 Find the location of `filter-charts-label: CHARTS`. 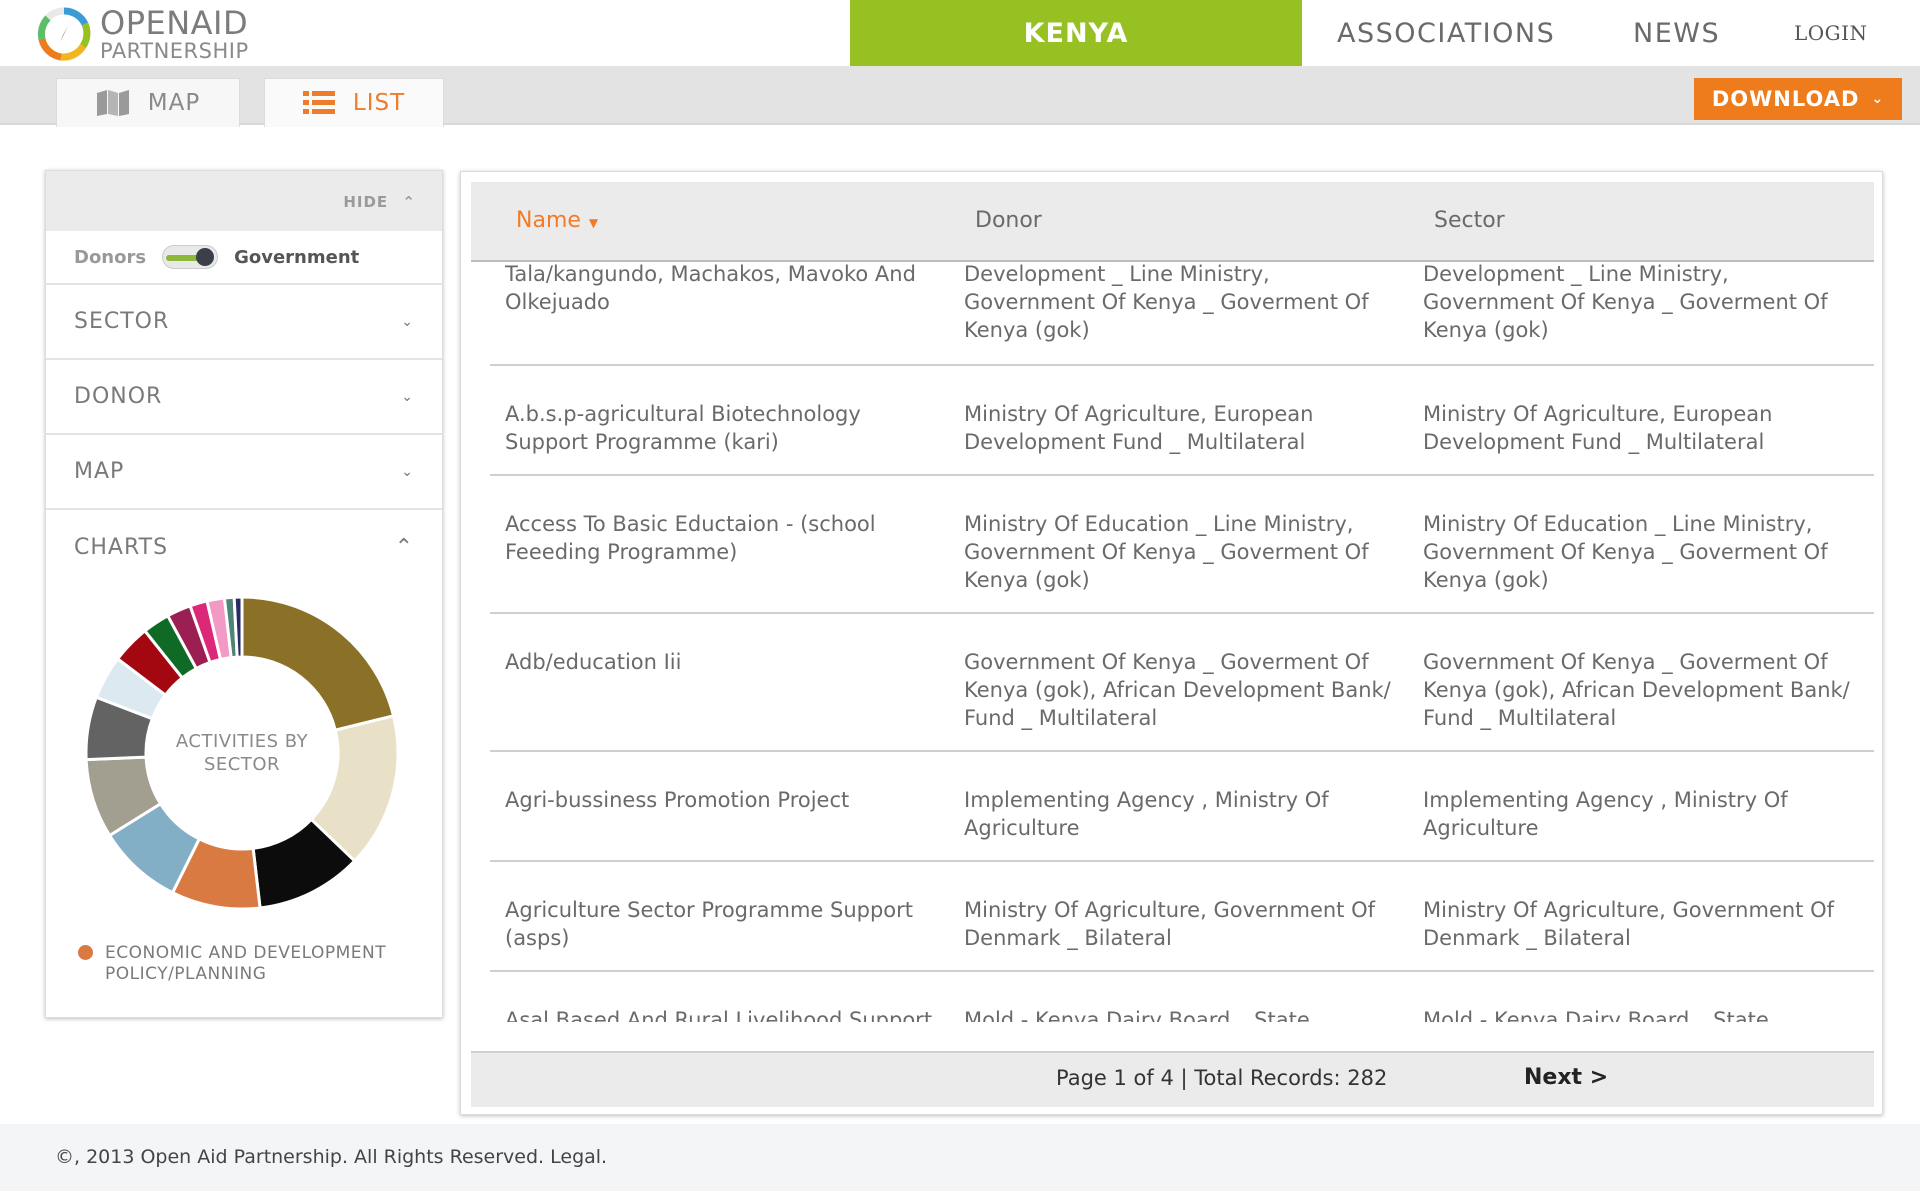

filter-charts-label: CHARTS is located at coordinates (121, 547).